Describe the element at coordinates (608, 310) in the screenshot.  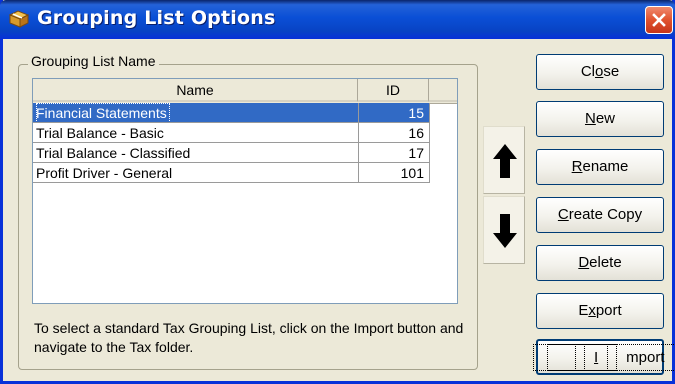
I see `export-label-b: port` at that location.